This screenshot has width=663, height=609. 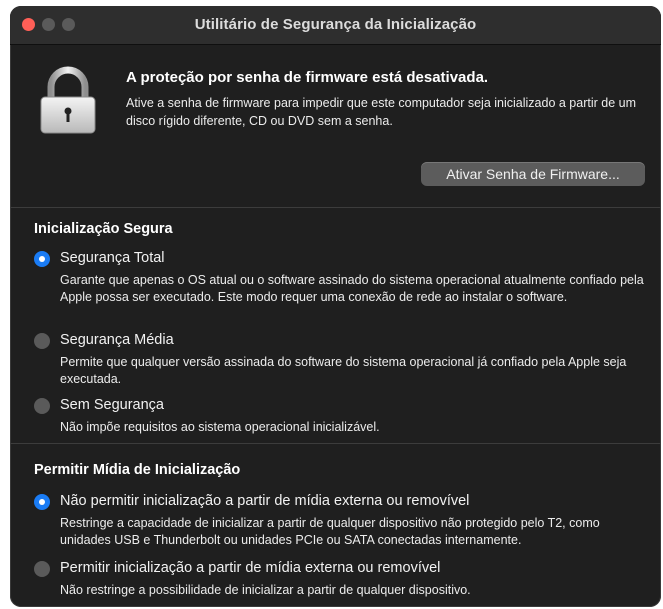 What do you see at coordinates (112, 258) in the screenshot?
I see `full-security-label: Segurança Total` at bounding box center [112, 258].